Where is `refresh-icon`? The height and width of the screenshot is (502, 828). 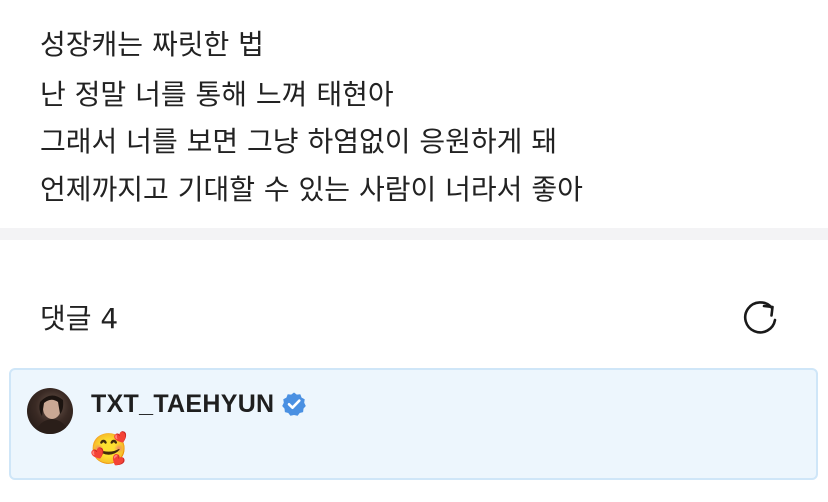 refresh-icon is located at coordinates (760, 317).